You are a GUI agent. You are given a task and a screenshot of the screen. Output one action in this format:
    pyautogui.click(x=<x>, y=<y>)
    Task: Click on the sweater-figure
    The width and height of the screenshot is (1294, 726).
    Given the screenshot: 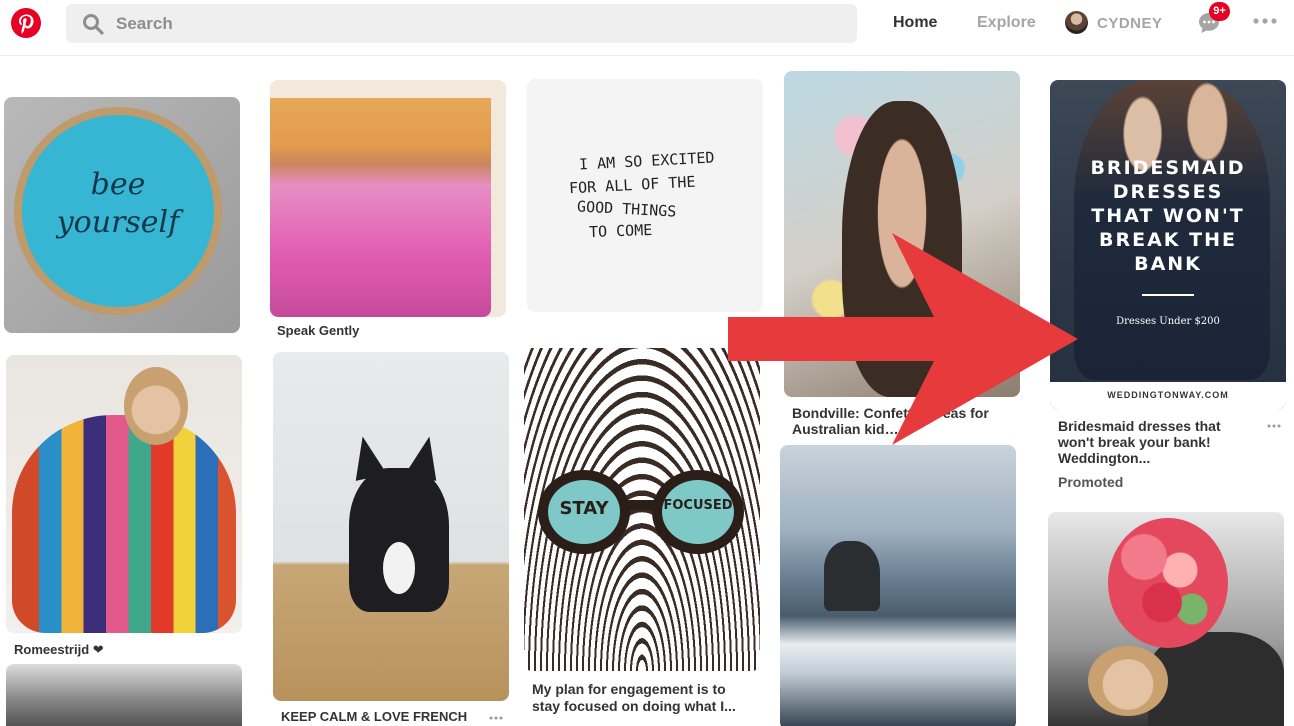 What is the action you would take?
    pyautogui.click(x=124, y=524)
    